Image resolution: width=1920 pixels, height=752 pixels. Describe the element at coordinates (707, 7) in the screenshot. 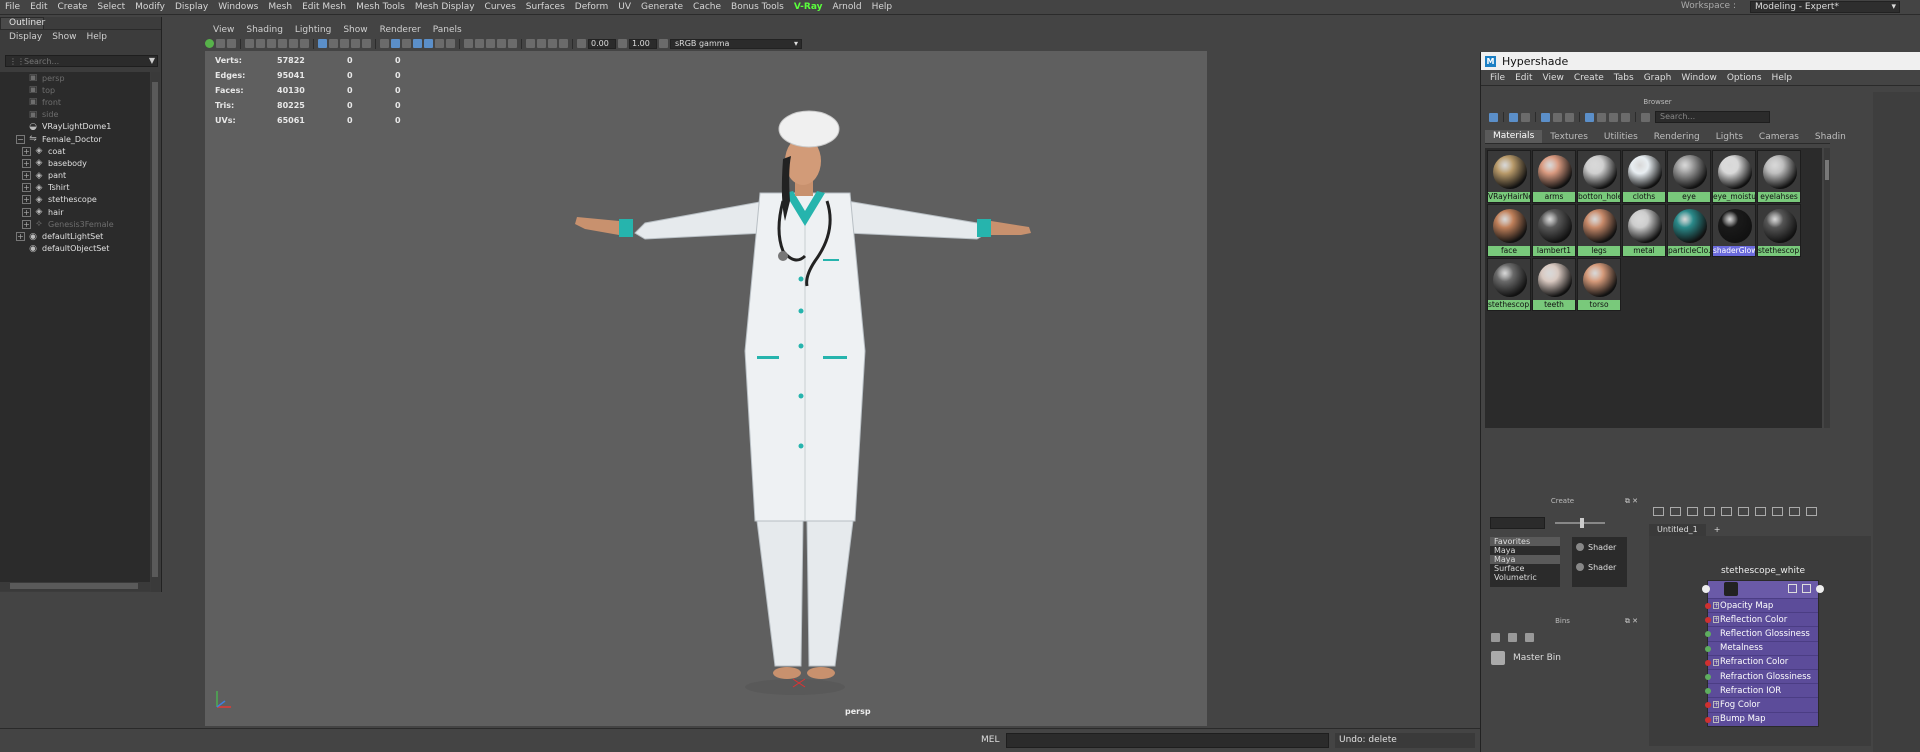

I see `menu-cache: Cache` at that location.